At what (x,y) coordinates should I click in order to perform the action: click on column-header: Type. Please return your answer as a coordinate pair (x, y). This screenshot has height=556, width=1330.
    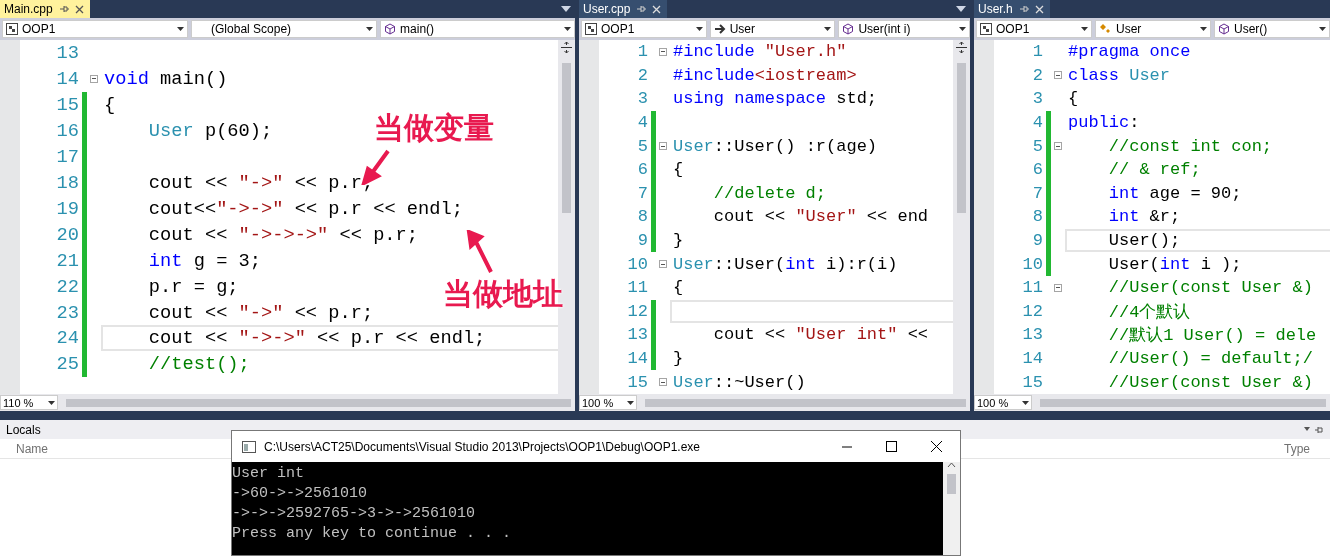
    Looking at the image, I should click on (1297, 448).